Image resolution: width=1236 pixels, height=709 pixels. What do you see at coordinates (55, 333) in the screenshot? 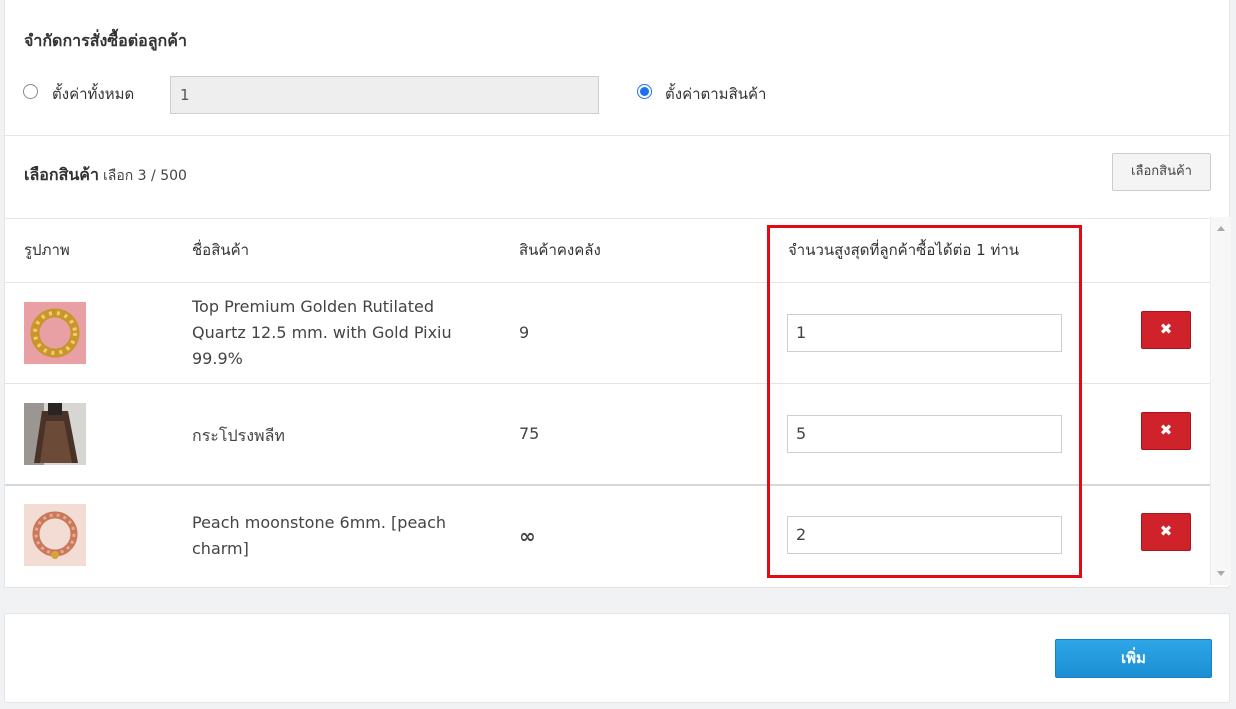
I see `product-image-bracelet-gold` at bounding box center [55, 333].